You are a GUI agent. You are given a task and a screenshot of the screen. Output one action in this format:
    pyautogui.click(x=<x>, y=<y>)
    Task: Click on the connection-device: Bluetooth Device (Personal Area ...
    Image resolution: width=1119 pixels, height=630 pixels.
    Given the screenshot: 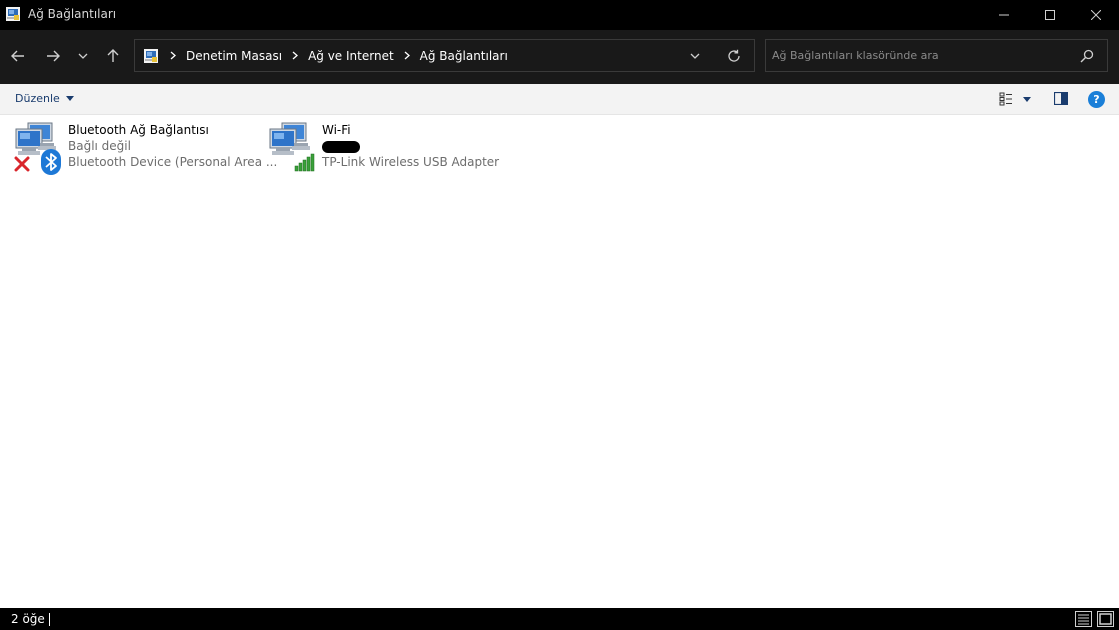 What is the action you would take?
    pyautogui.click(x=173, y=162)
    